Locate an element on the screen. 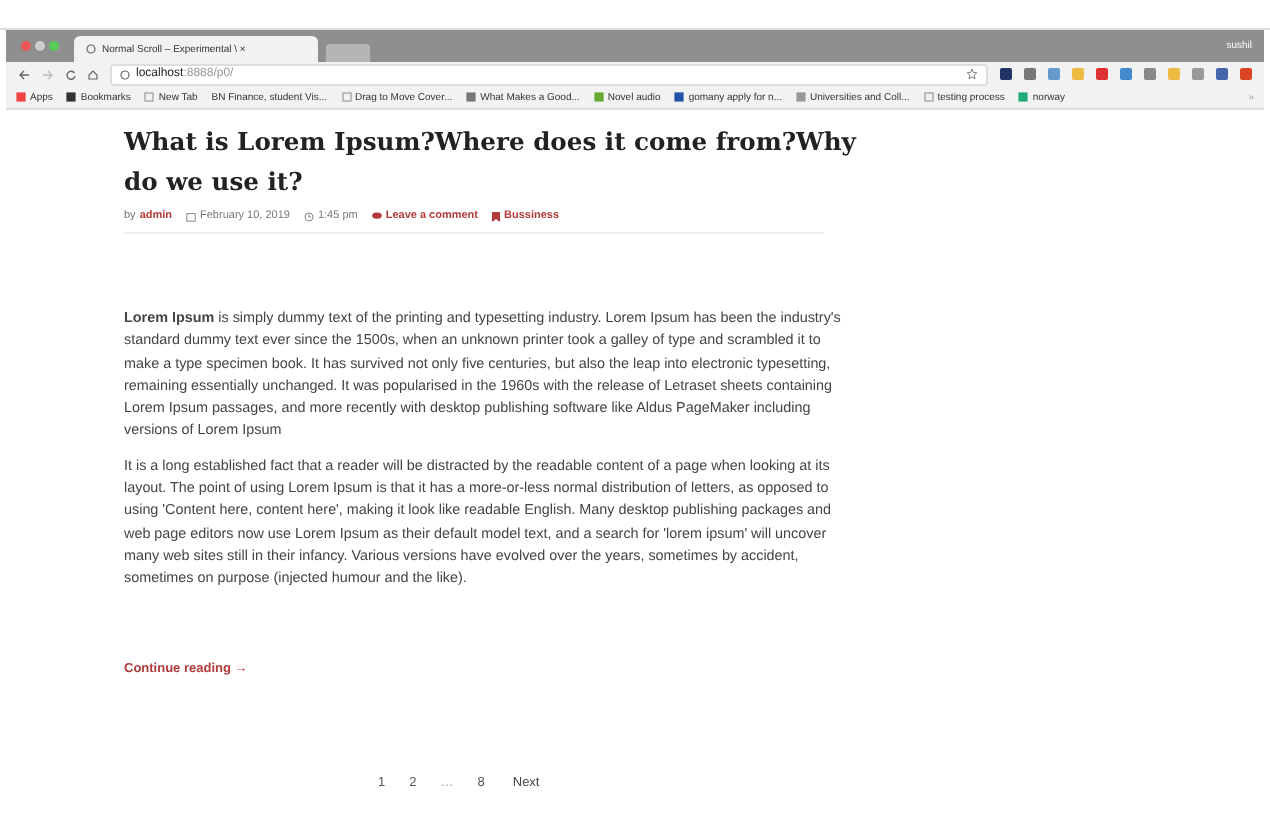  reload-icon is located at coordinates (71, 74).